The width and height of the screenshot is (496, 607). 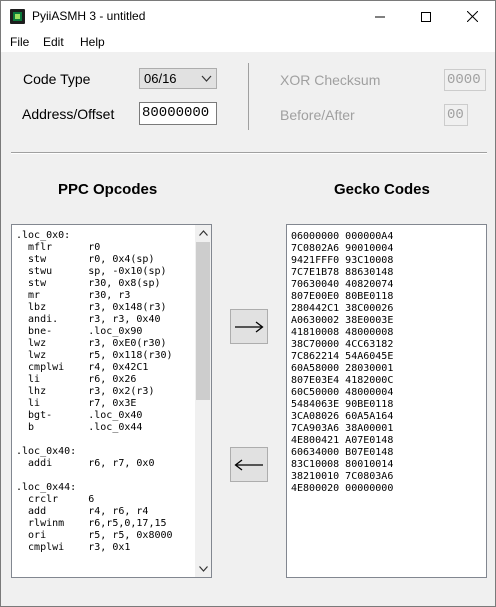 I want to click on gecko-code-line: 41810008 48000008, so click(x=342, y=332).